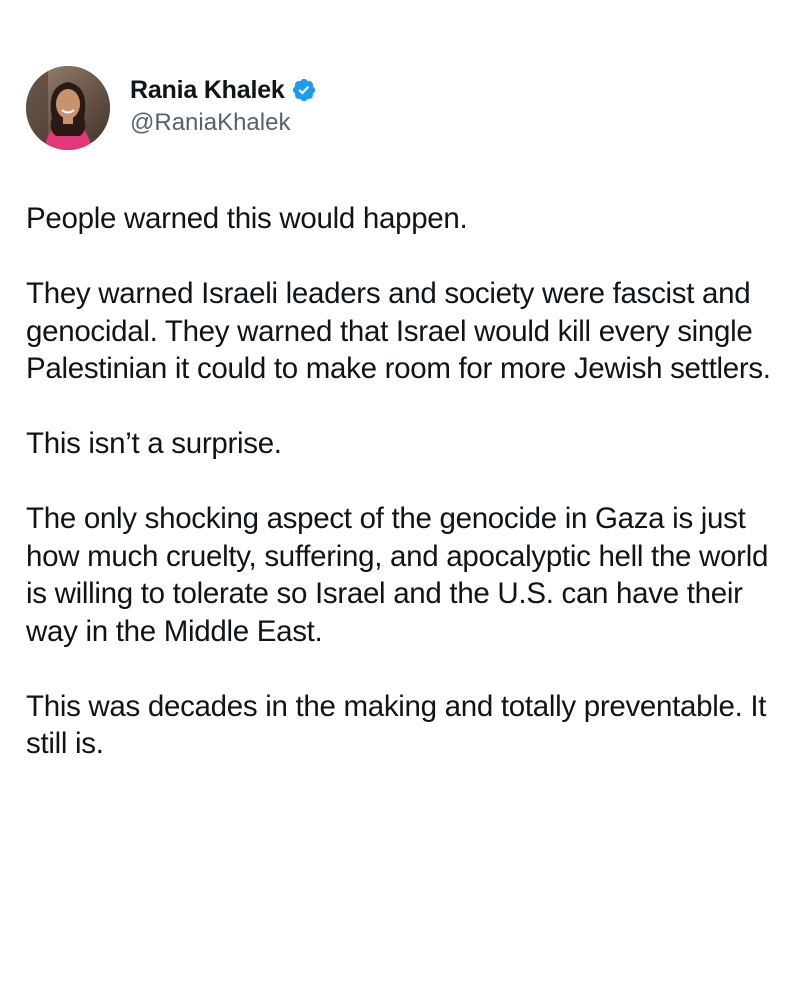  I want to click on display-name-row: Rania Khalek, so click(223, 90).